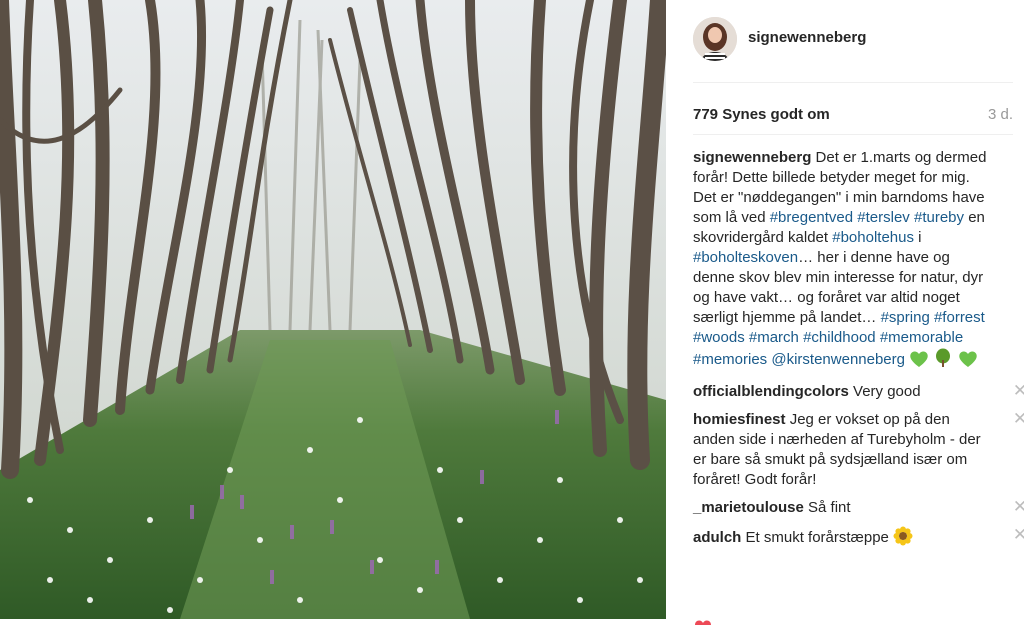 The height and width of the screenshot is (630, 1024). Describe the element at coordinates (939, 217) in the screenshot. I see `hashtag-tureby: #tureby` at that location.